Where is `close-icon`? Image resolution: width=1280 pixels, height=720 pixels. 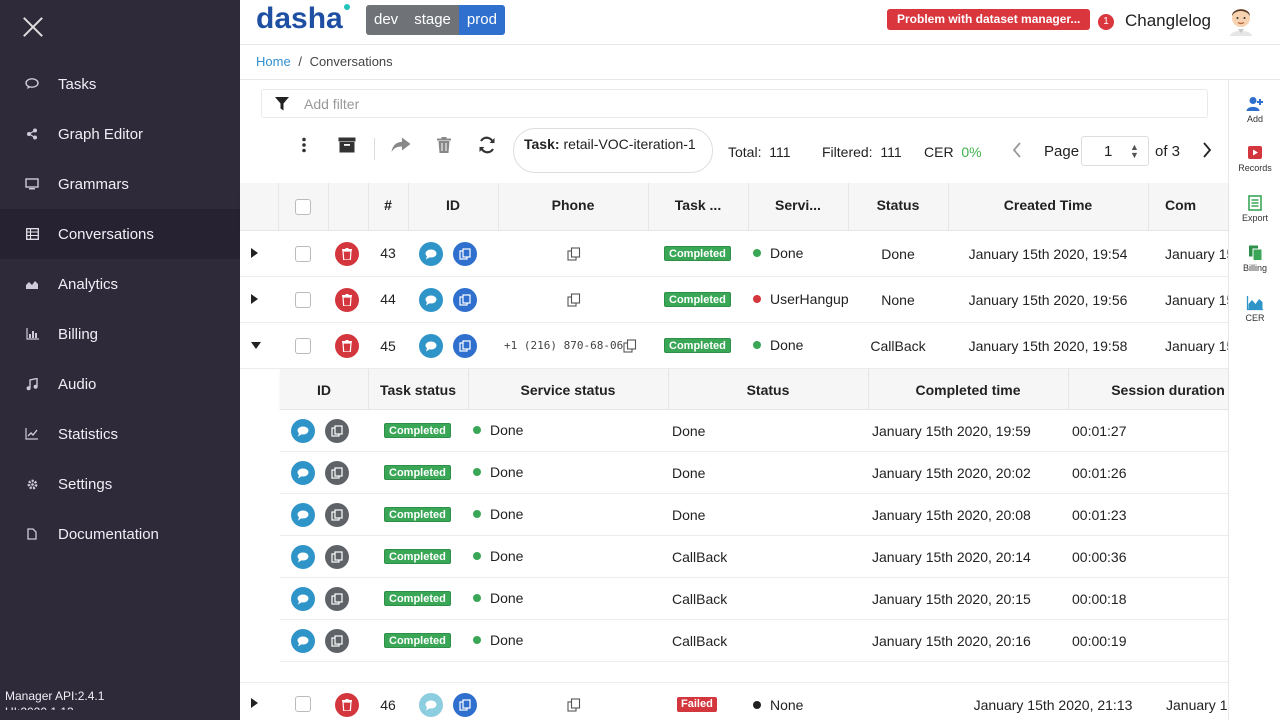
close-icon is located at coordinates (33, 27).